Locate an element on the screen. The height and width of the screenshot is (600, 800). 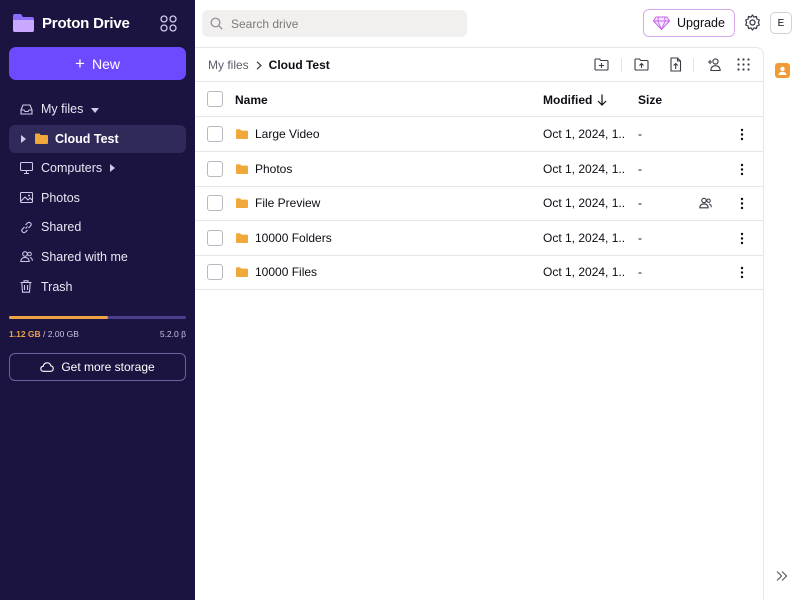
storage-total: 2.00 GB is located at coordinates (63, 334).